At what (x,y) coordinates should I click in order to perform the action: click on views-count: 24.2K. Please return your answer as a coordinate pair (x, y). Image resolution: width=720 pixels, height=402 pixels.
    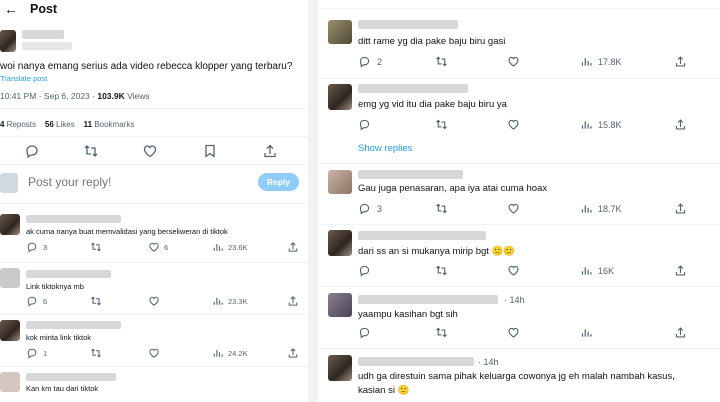
    Looking at the image, I should click on (238, 353).